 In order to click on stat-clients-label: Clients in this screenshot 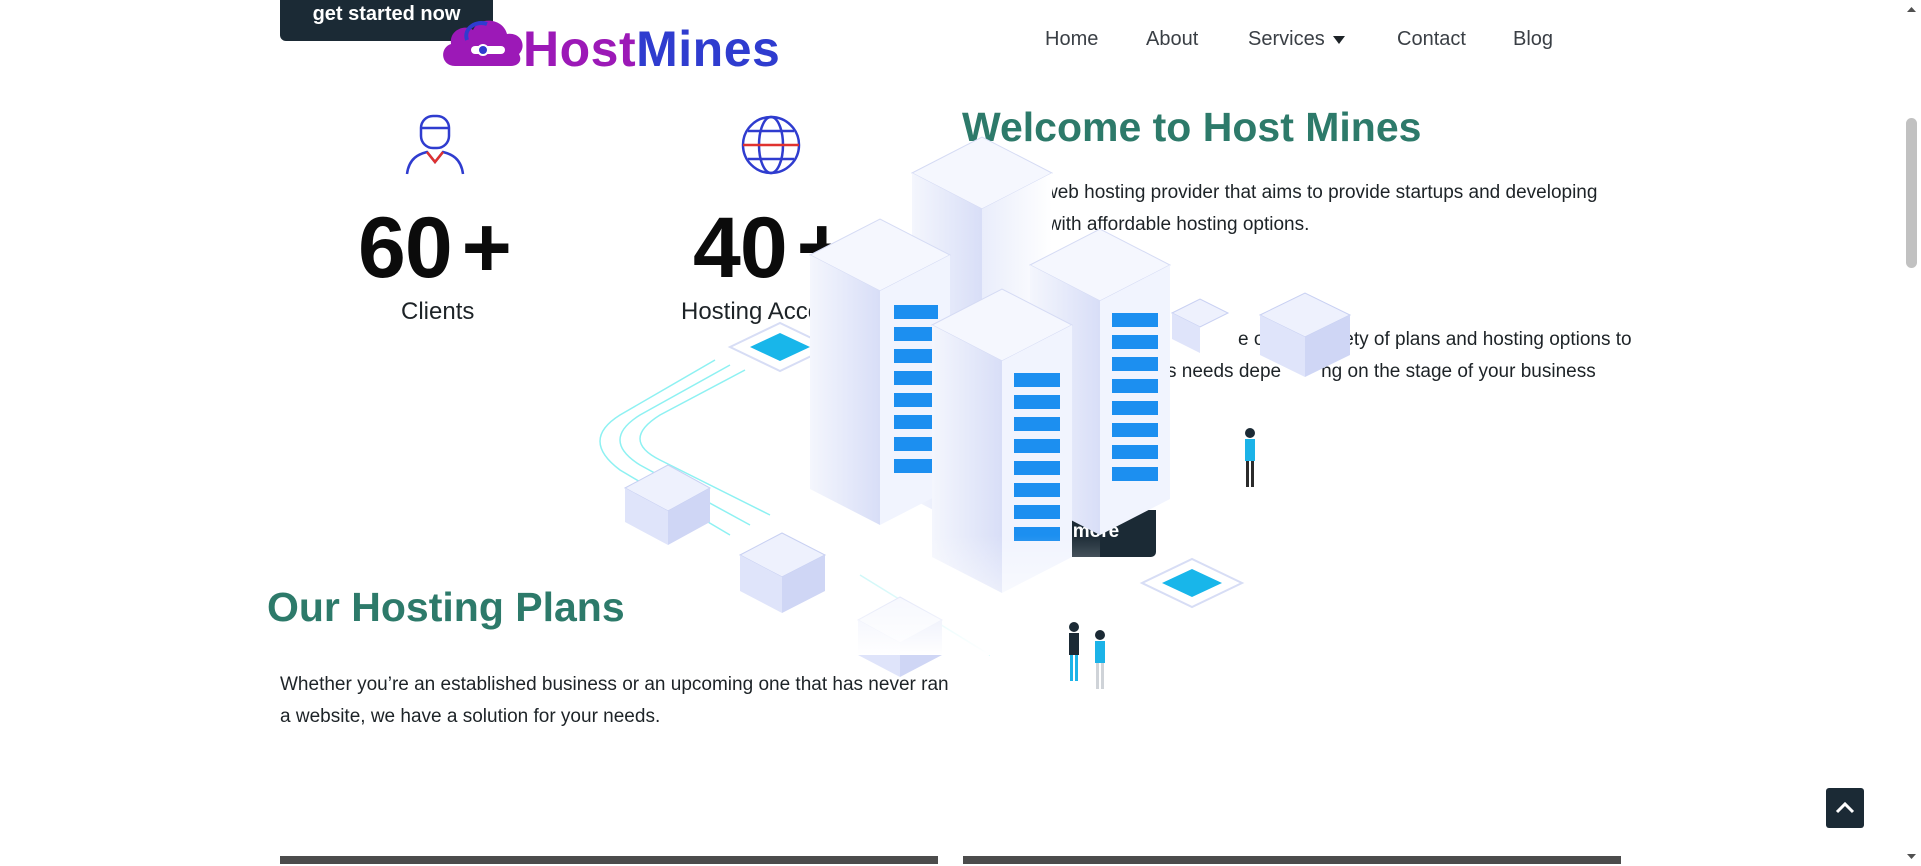, I will do `click(438, 311)`.